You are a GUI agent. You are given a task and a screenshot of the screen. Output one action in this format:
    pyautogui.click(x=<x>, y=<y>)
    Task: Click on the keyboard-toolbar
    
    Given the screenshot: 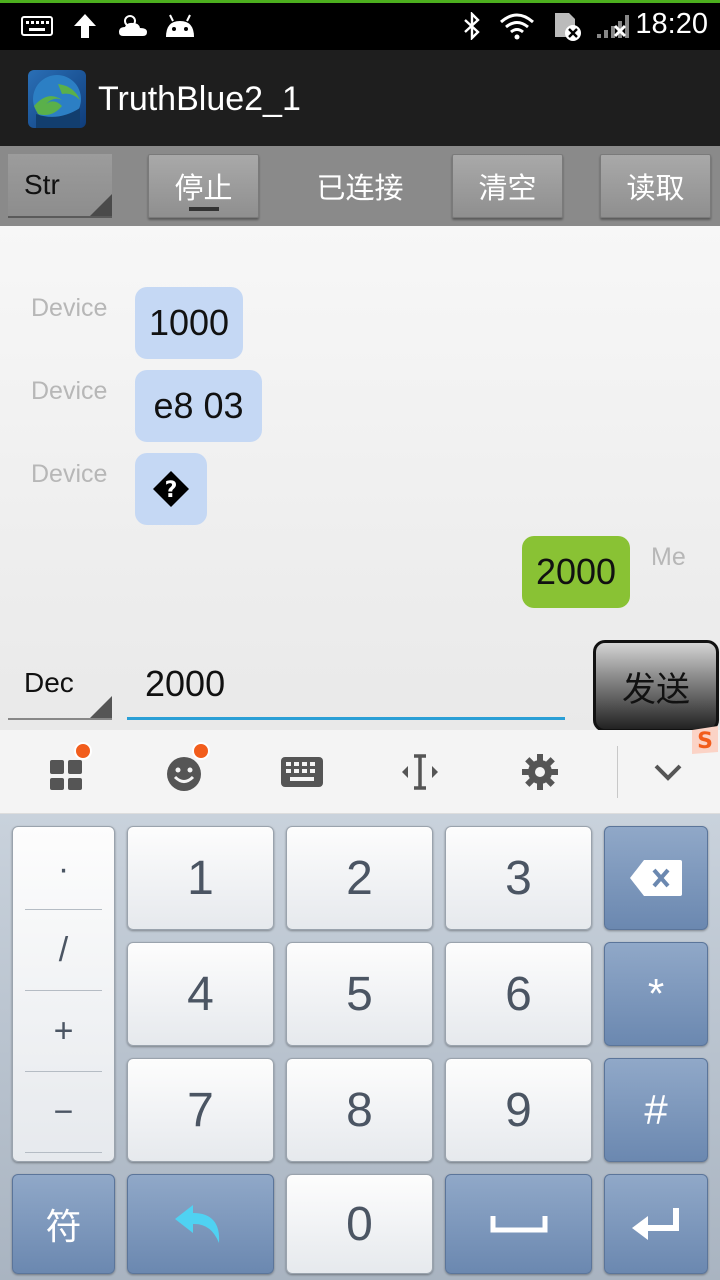 What is the action you would take?
    pyautogui.click(x=360, y=772)
    